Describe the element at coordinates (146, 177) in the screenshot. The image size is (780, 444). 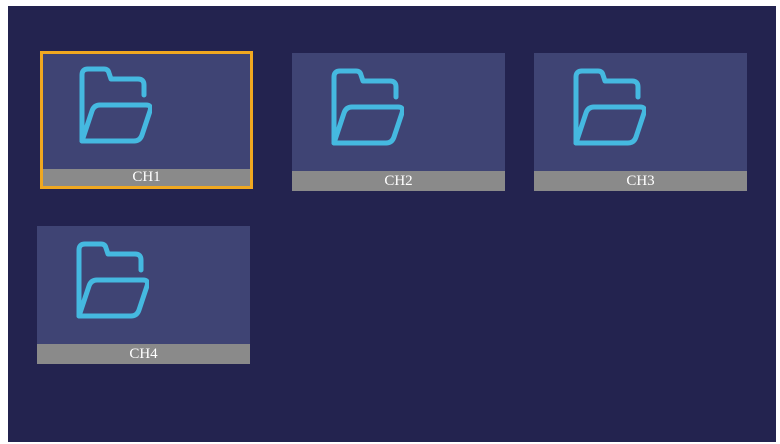
I see `channel-label: CH1` at that location.